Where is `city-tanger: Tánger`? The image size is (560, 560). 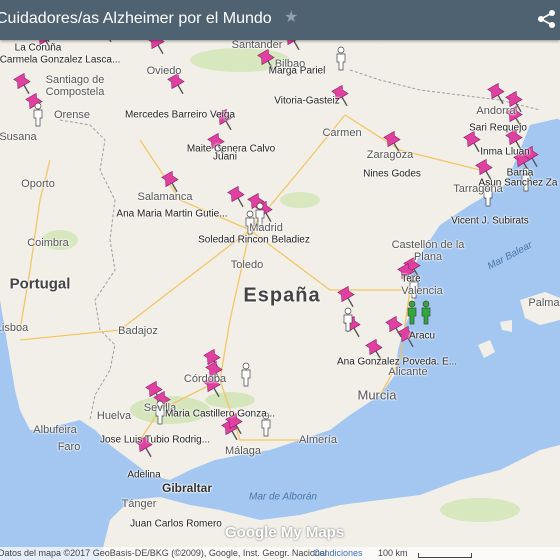
city-tanger: Tánger is located at coordinates (139, 504).